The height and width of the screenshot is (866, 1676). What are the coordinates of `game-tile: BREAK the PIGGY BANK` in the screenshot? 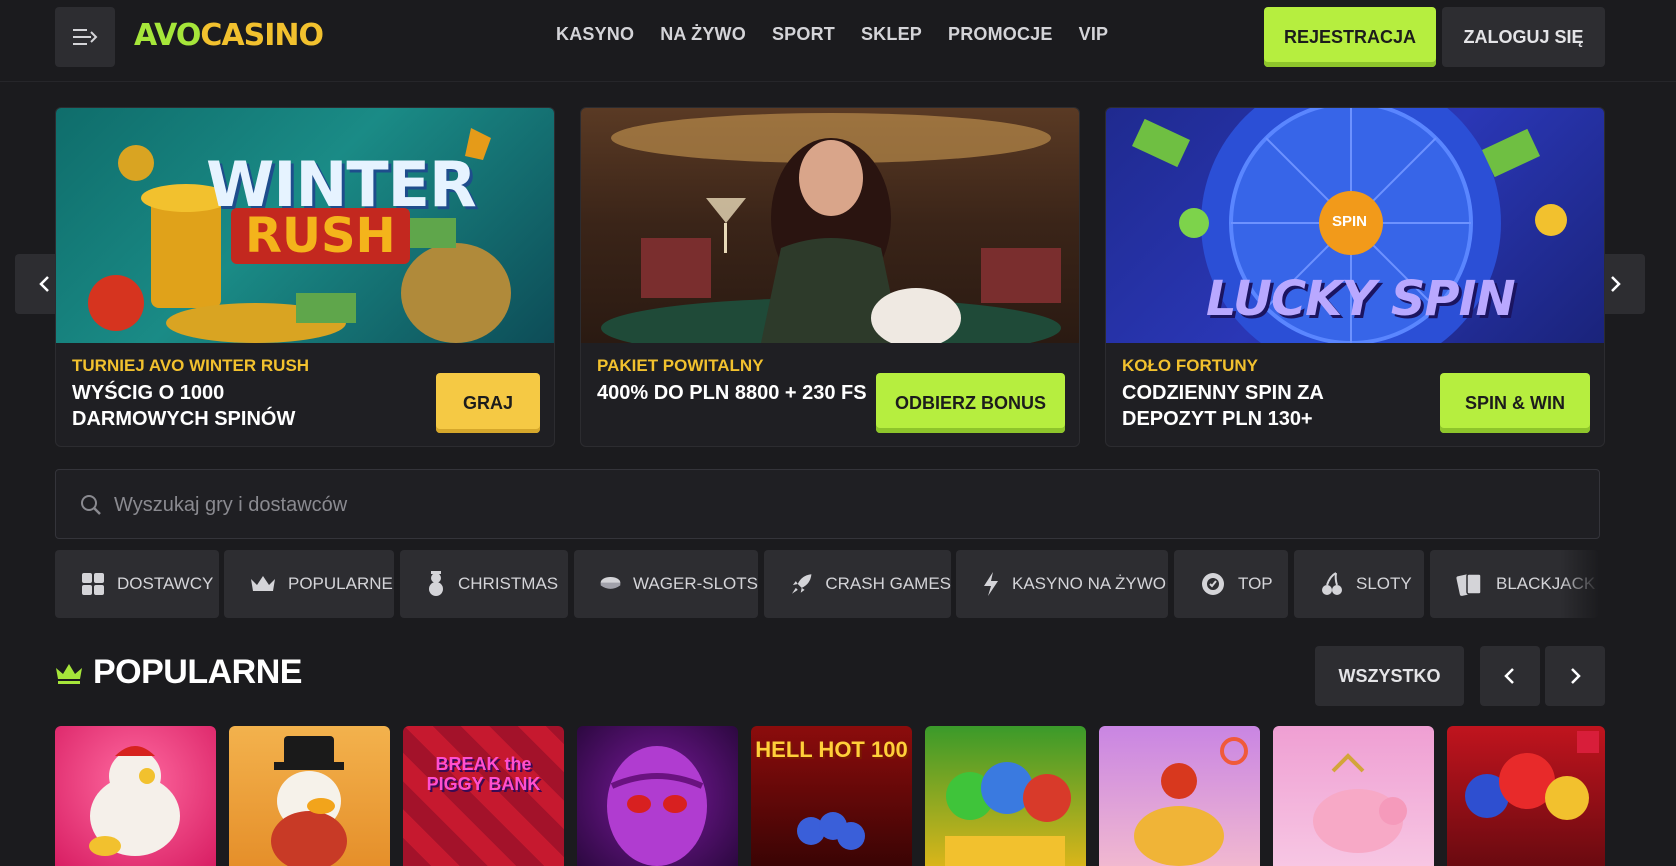 It's located at (483, 796).